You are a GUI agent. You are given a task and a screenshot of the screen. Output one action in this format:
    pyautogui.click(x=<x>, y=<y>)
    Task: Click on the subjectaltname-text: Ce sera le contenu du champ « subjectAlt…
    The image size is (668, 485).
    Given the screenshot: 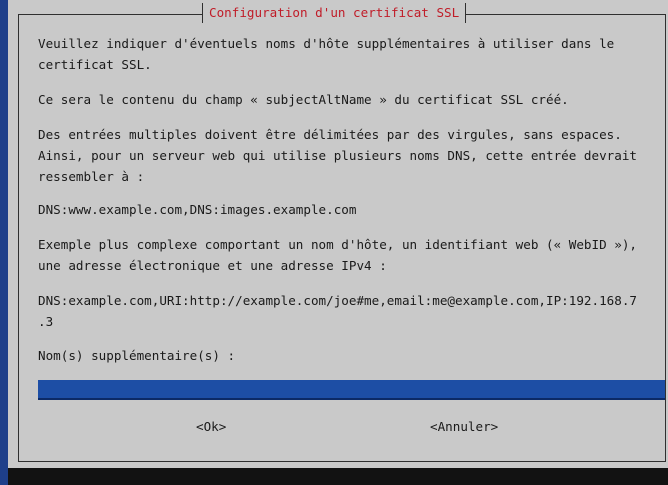 What is the action you would take?
    pyautogui.click(x=303, y=99)
    